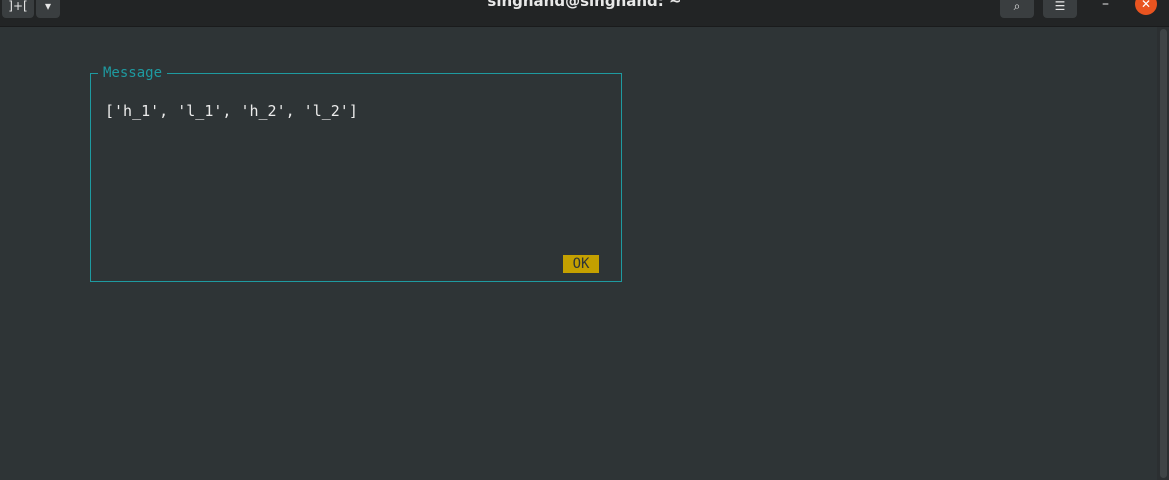 The width and height of the screenshot is (1169, 480). What do you see at coordinates (584, 5) in the screenshot?
I see `window-title: singhand@singhand: ~` at bounding box center [584, 5].